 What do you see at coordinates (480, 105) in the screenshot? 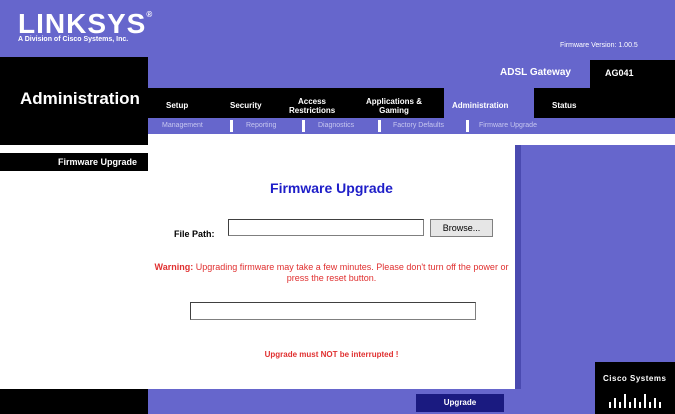
I see `tab-administration: Administration` at bounding box center [480, 105].